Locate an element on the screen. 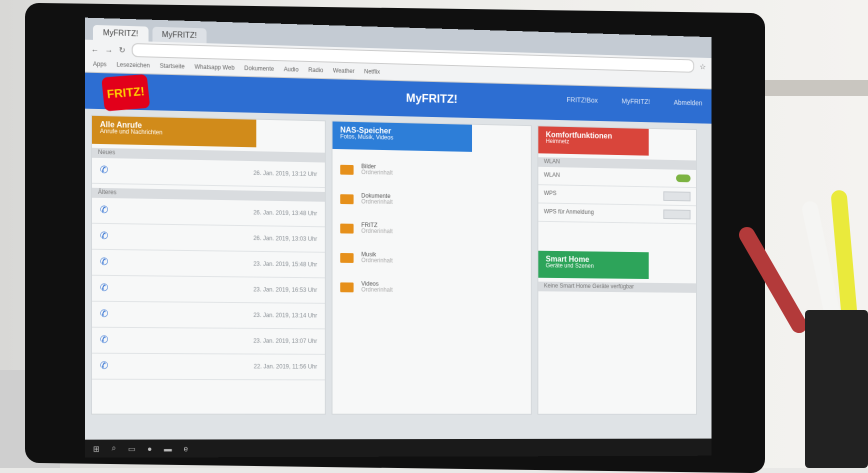 This screenshot has height=473, width=868. bookmark: Audio is located at coordinates (291, 70).